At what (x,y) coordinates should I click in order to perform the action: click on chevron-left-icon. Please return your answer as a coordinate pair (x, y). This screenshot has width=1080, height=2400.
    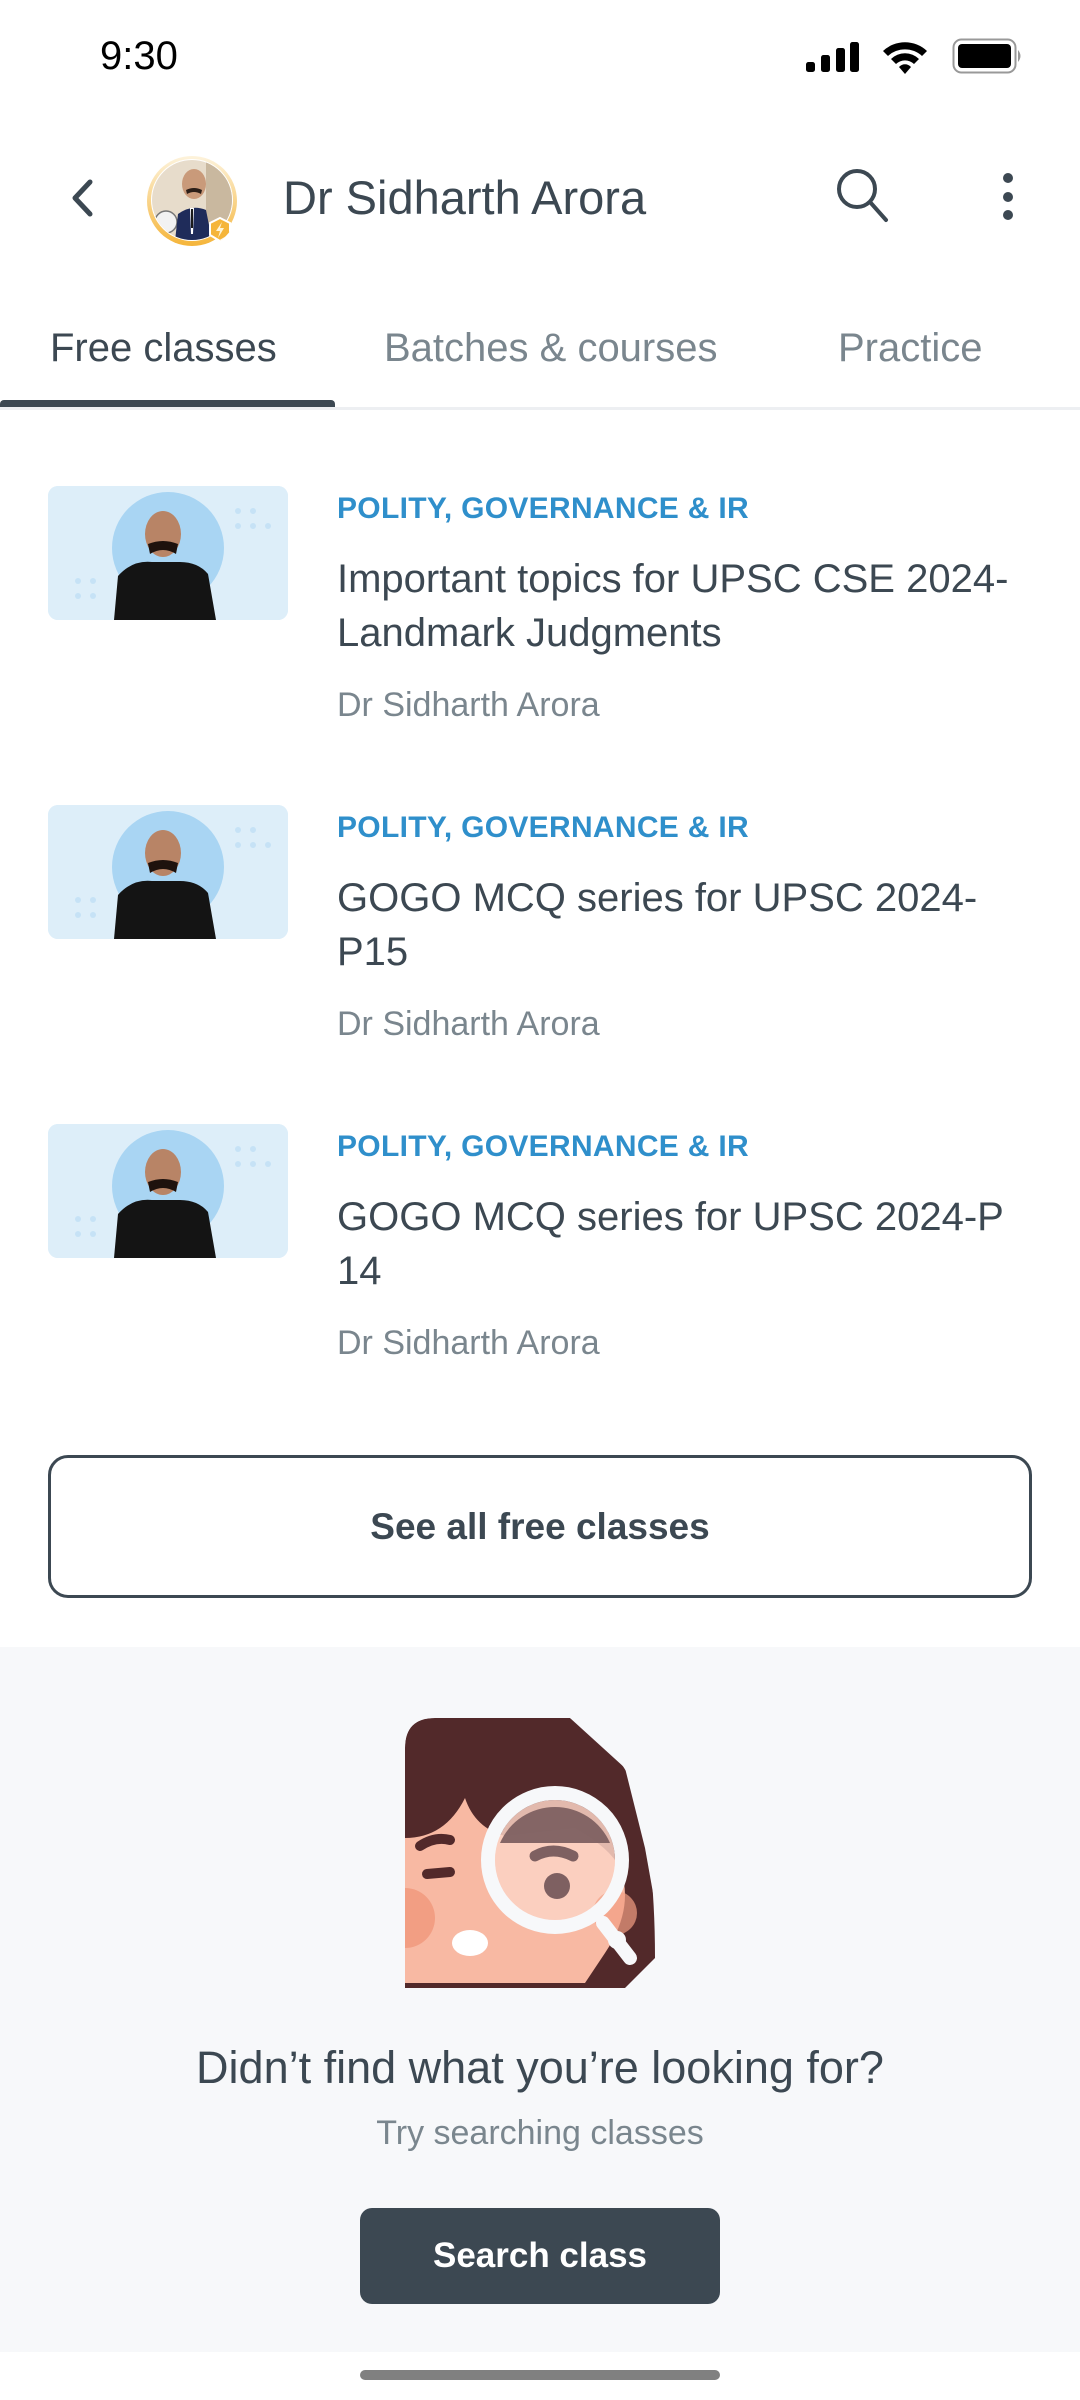
    Looking at the image, I should click on (82, 198).